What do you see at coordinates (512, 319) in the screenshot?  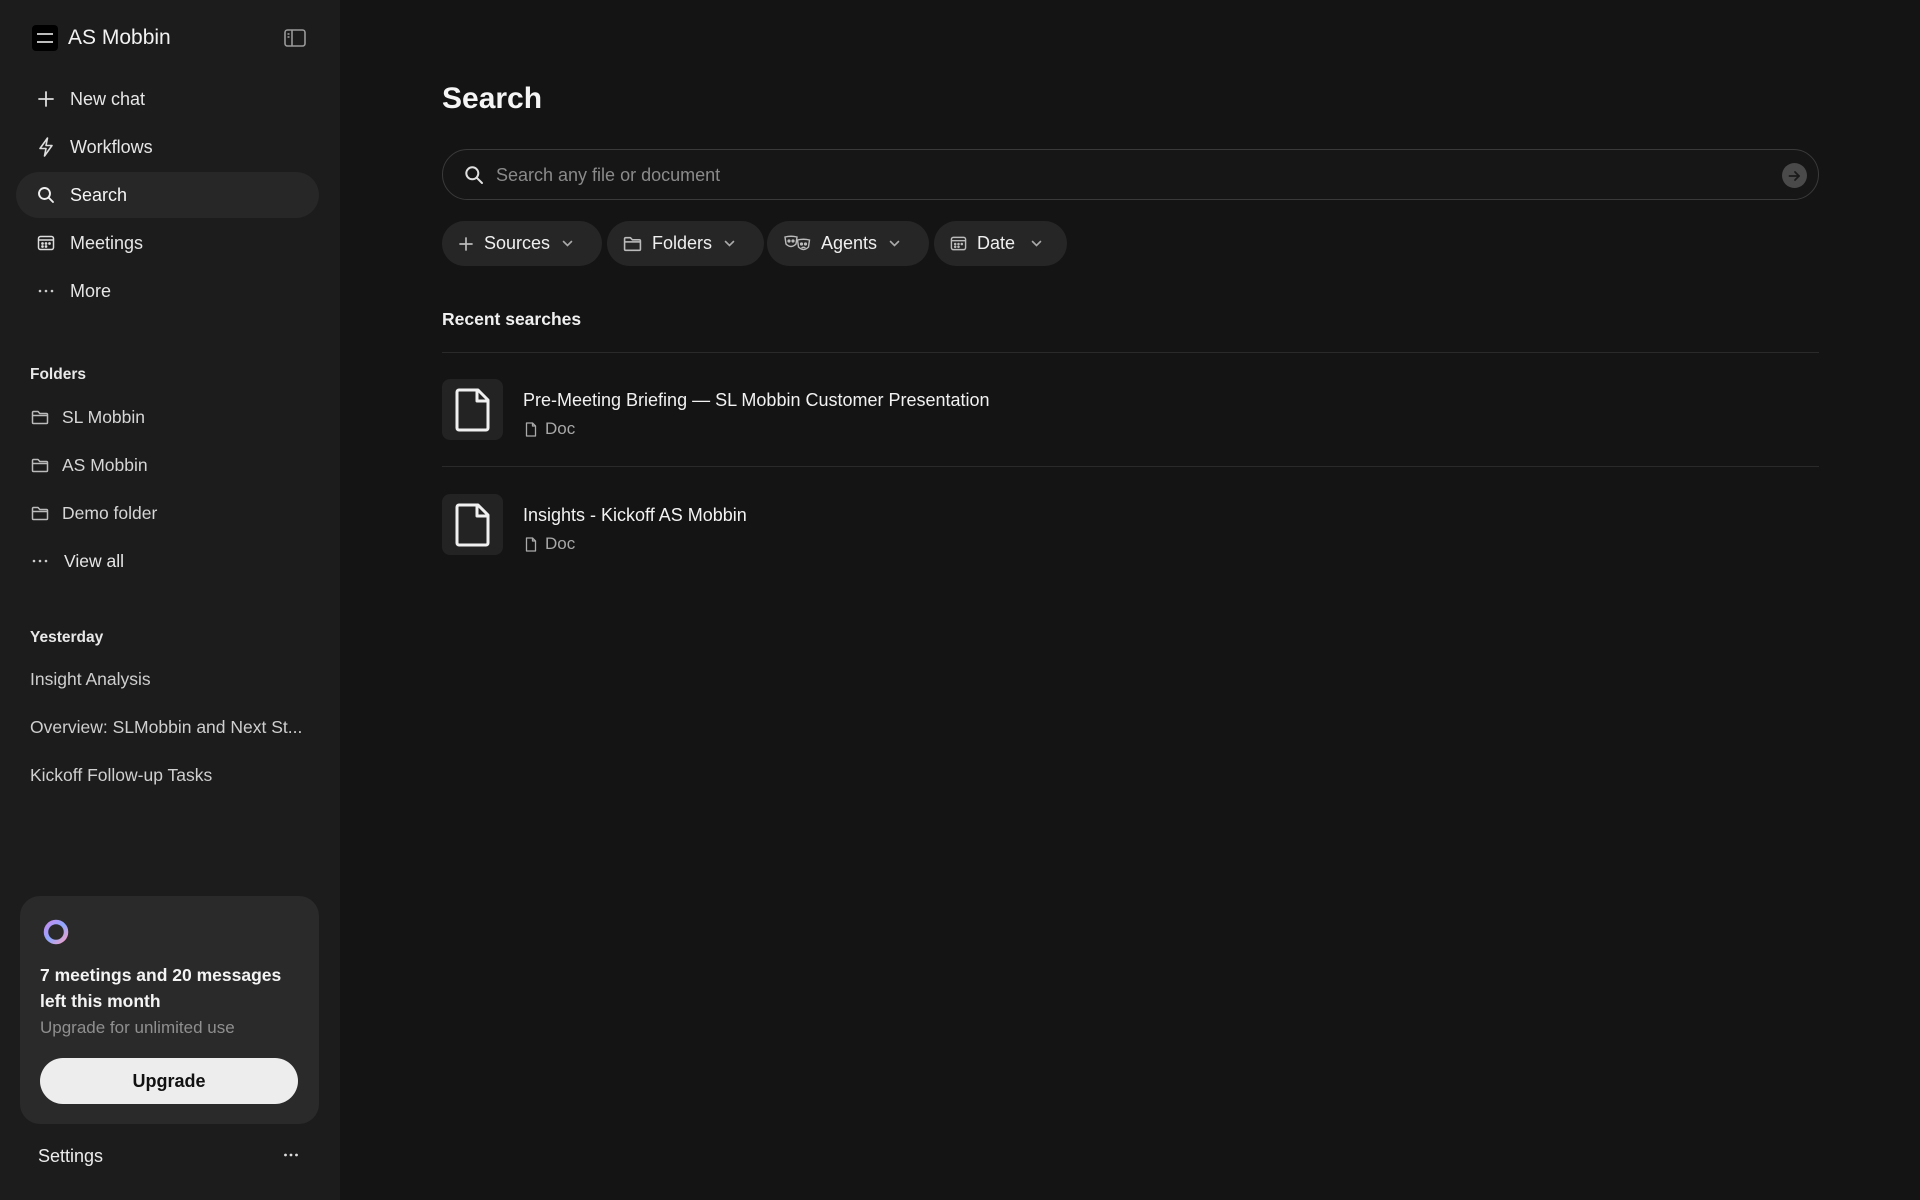 I see `recent-searches-heading: Recent searches` at bounding box center [512, 319].